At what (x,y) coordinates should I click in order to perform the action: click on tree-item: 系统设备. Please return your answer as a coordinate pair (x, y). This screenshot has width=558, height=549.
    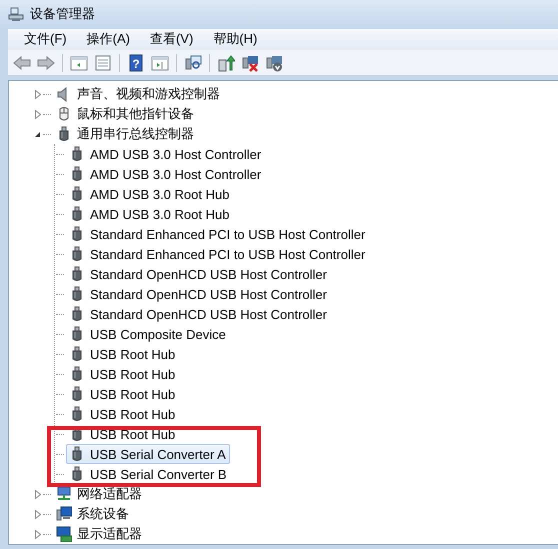
    Looking at the image, I should click on (93, 514).